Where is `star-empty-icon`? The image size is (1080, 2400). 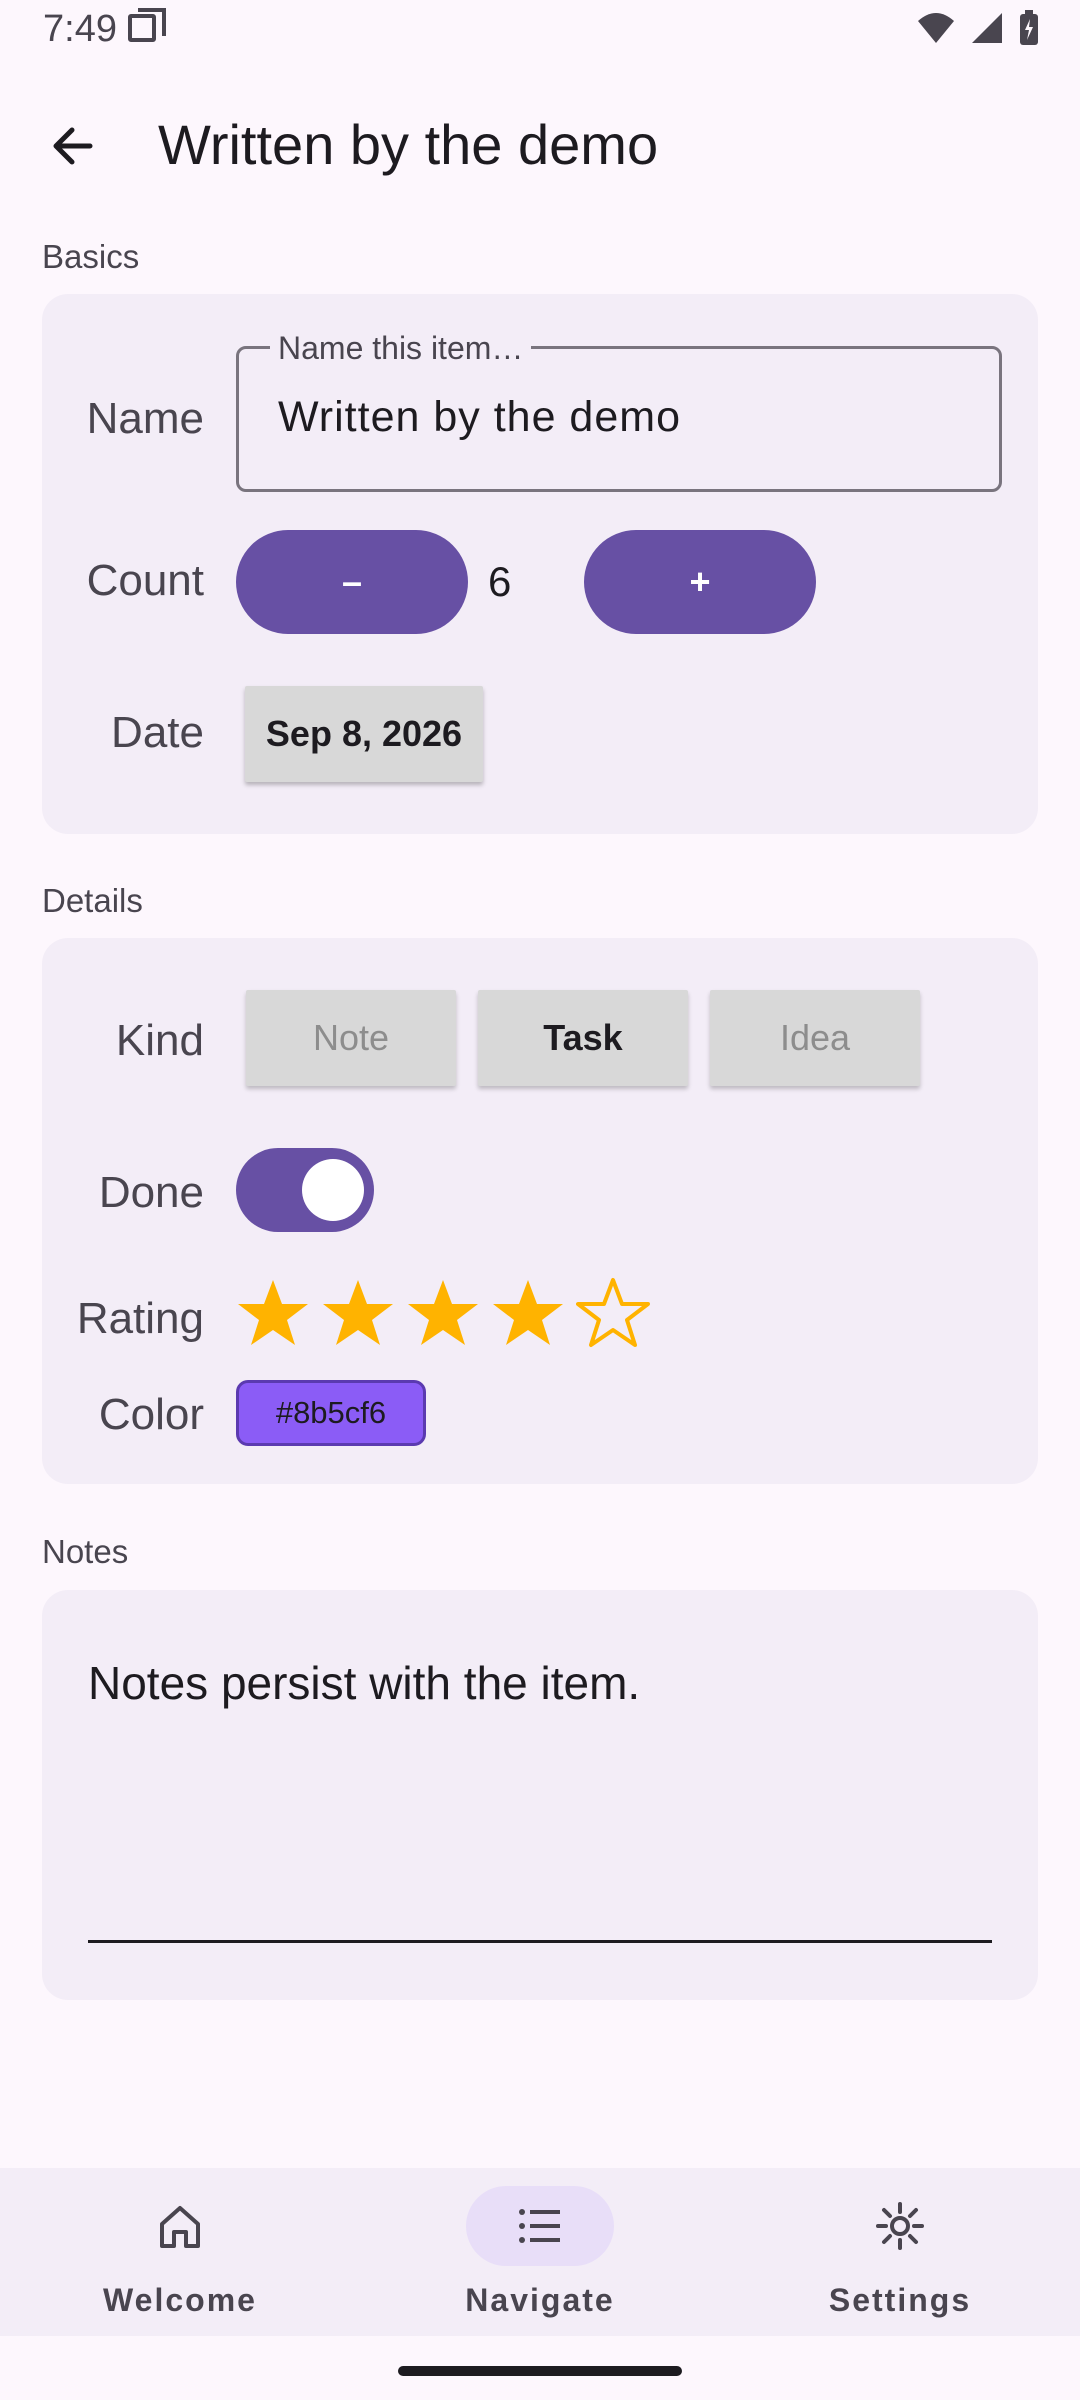
star-empty-icon is located at coordinates (613, 1313).